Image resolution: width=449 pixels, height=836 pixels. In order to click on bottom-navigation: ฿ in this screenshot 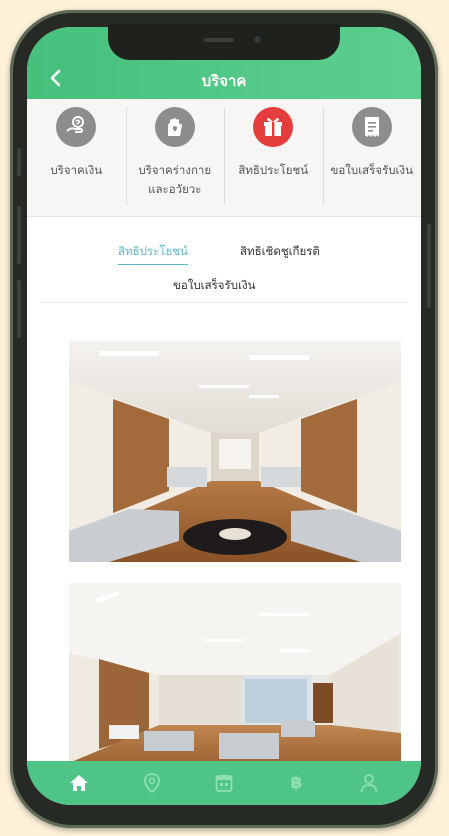, I will do `click(224, 783)`.